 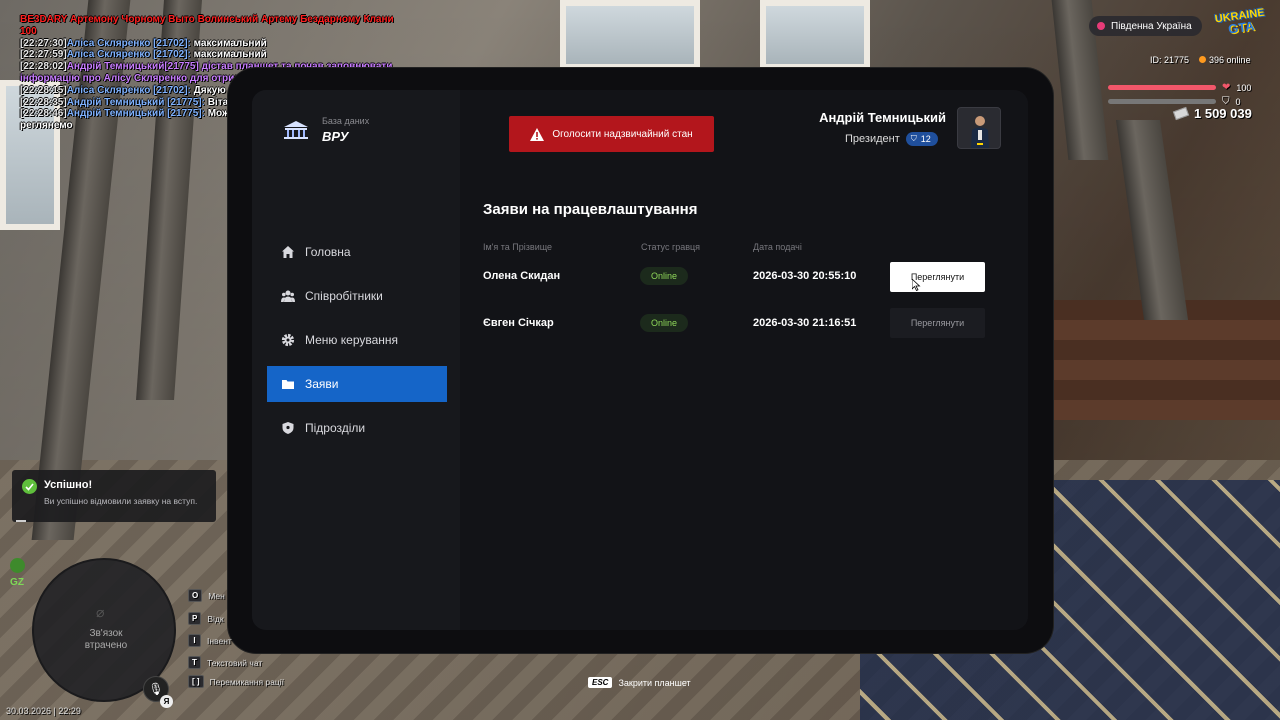 What do you see at coordinates (206, 595) in the screenshot?
I see `hotkey-hint: O Мен` at bounding box center [206, 595].